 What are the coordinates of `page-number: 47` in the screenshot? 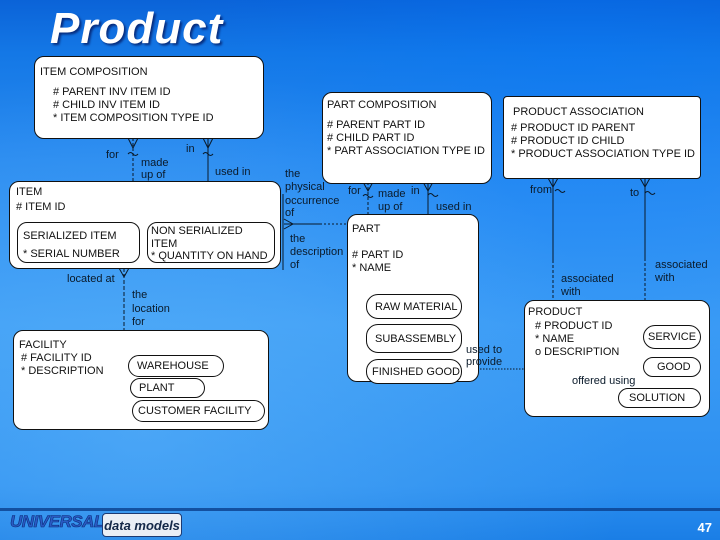 It's located at (704, 527).